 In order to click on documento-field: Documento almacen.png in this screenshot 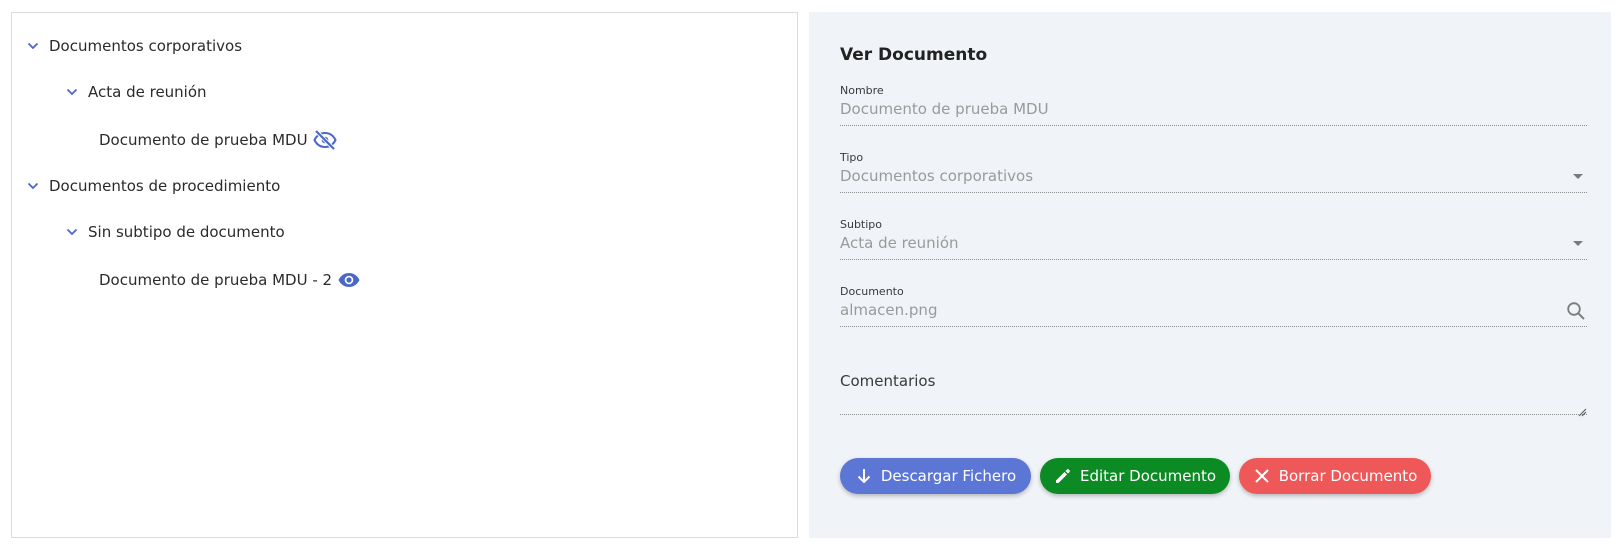, I will do `click(1213, 306)`.